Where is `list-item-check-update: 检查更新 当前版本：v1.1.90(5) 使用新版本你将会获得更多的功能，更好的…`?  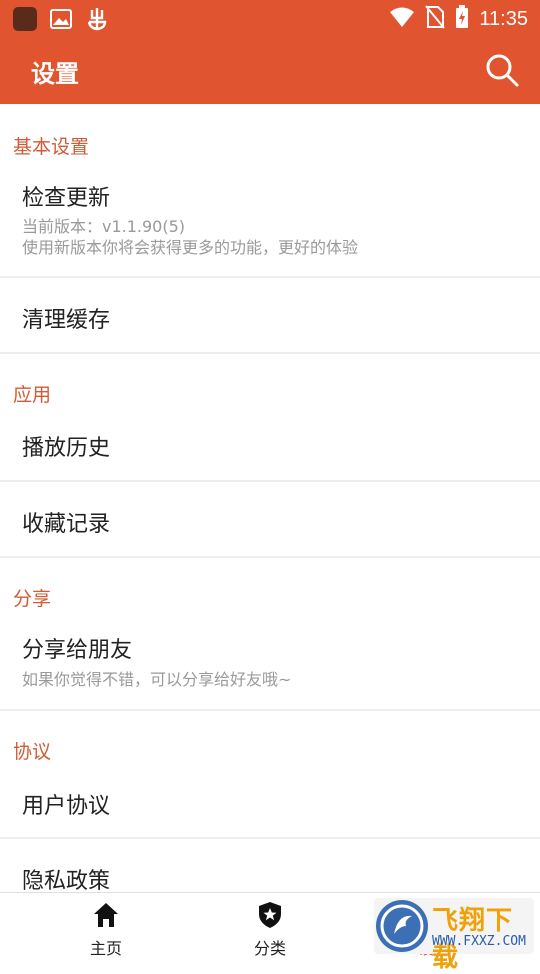
list-item-check-update: 检查更新 当前版本：v1.1.90(5) 使用新版本你将会获得更多的功能，更好的… is located at coordinates (270, 221).